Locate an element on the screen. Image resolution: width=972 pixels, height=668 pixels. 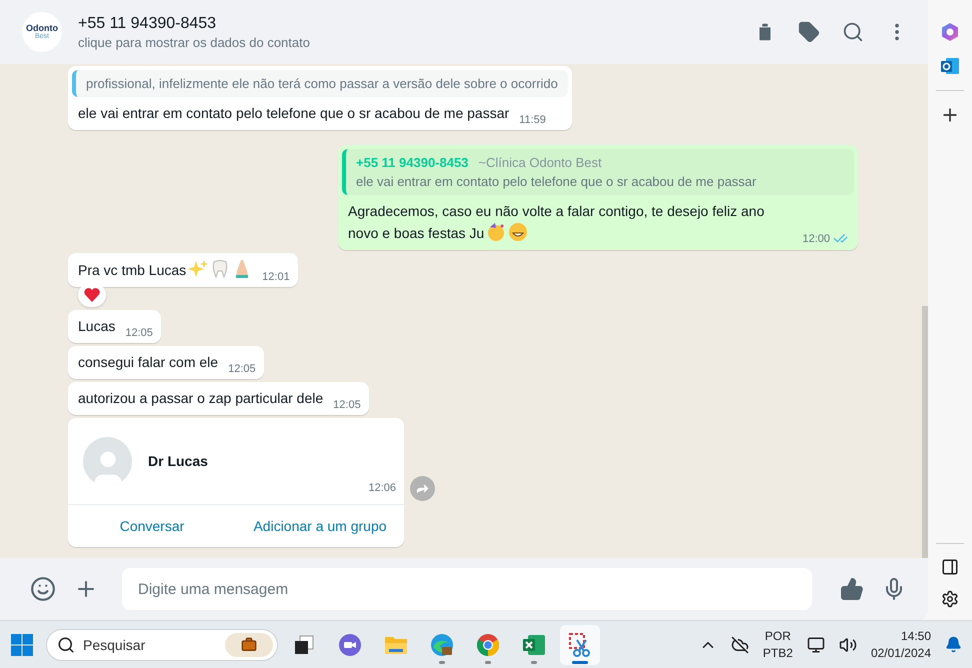
spreadsheet-icon is located at coordinates (534, 644).